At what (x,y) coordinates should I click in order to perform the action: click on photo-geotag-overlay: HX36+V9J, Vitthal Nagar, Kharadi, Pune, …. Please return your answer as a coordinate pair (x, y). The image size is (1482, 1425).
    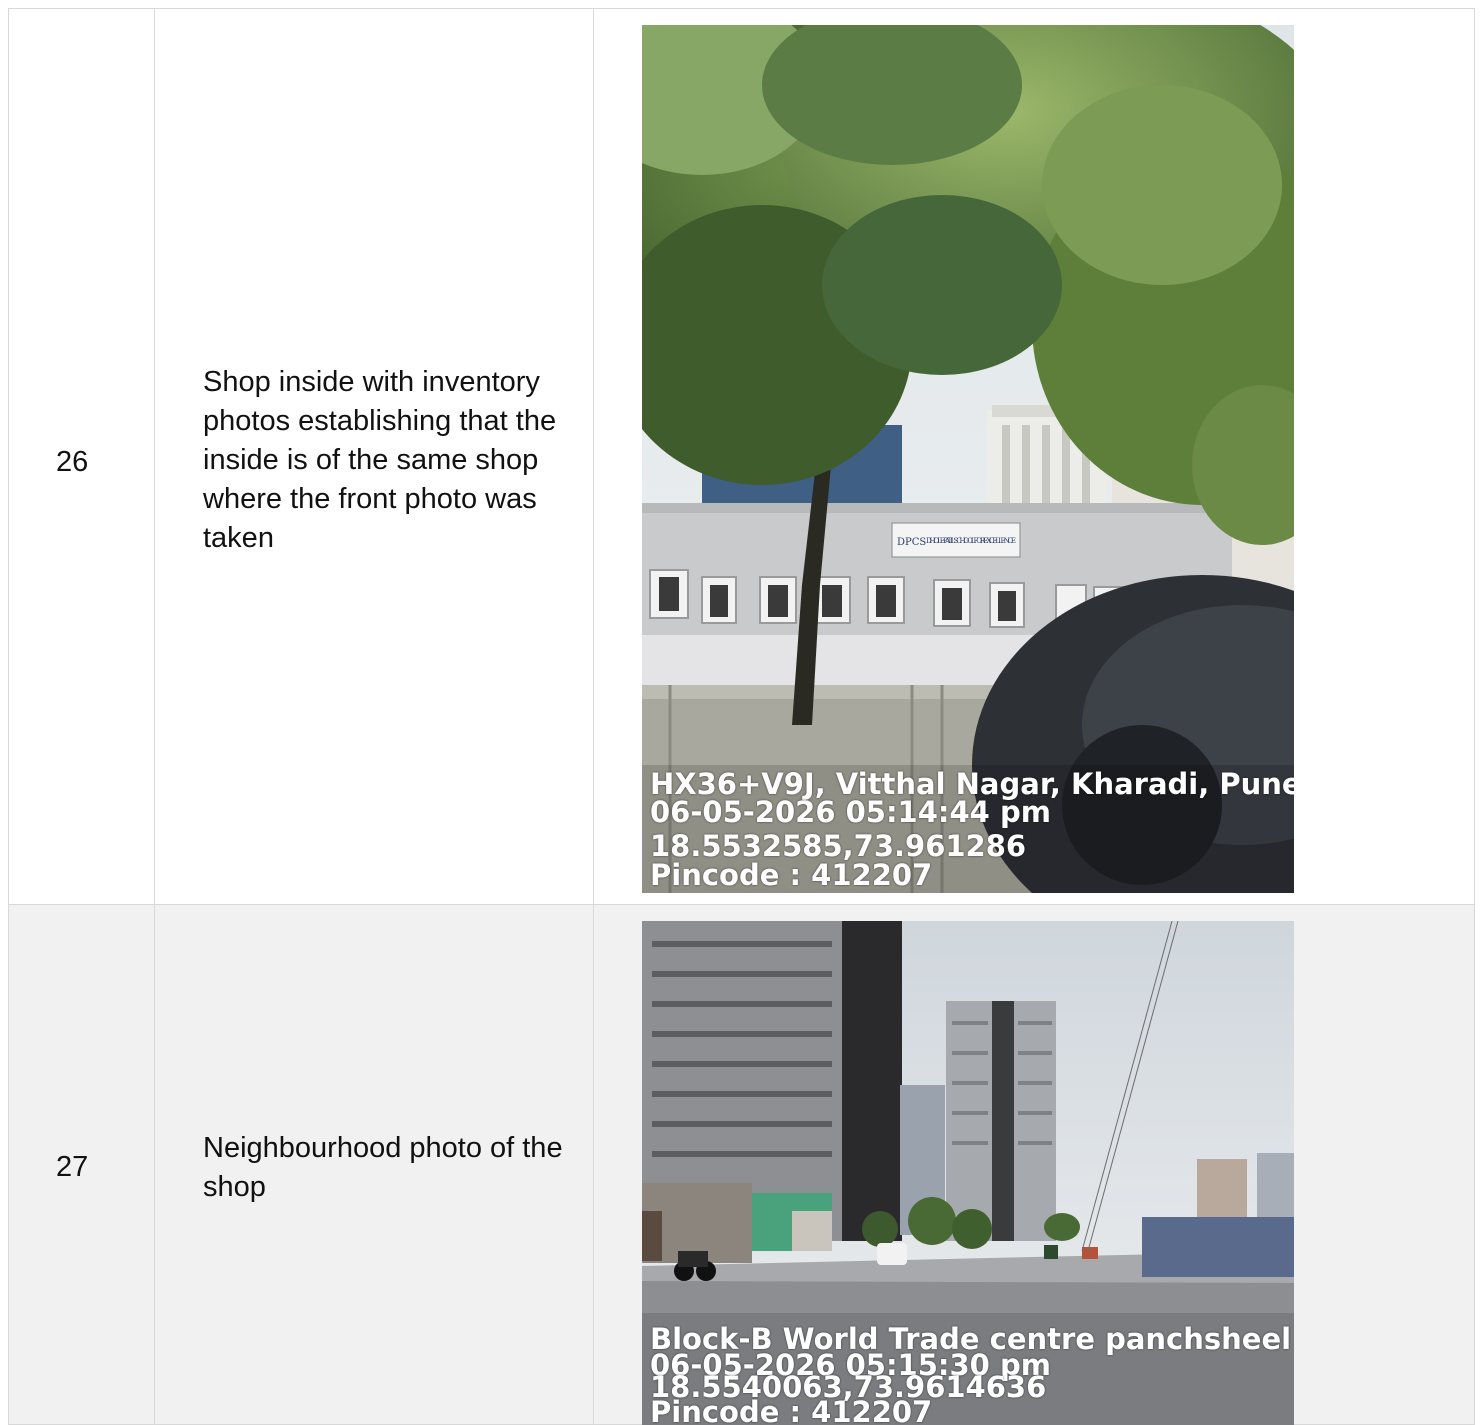
    Looking at the image, I should click on (972, 829).